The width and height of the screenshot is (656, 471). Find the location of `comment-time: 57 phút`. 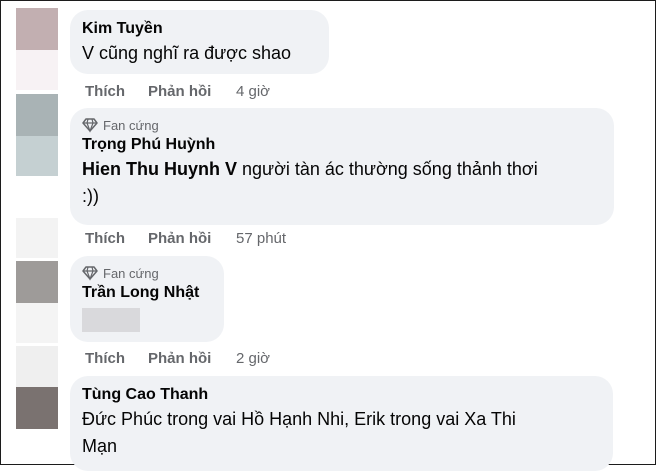

comment-time: 57 phút is located at coordinates (261, 238).